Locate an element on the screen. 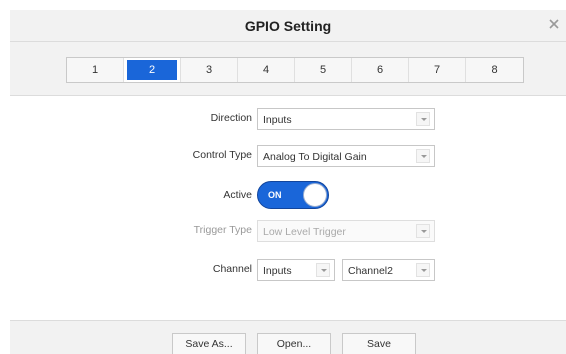  tab-2-label: 2 is located at coordinates (152, 70).